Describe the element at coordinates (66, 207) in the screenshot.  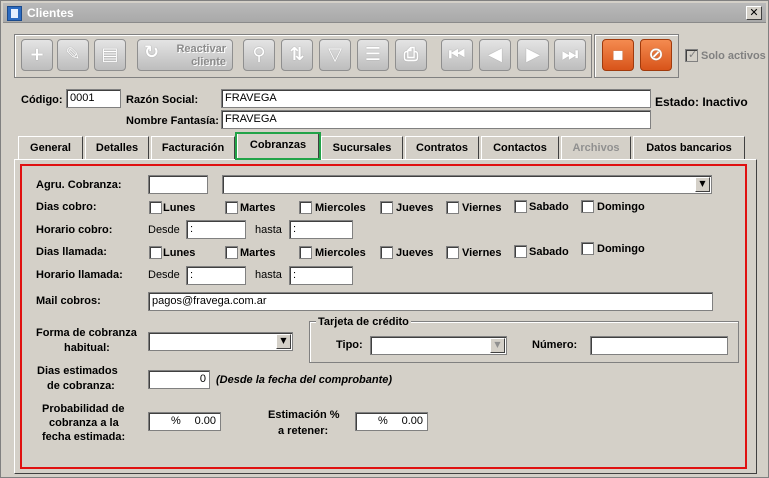
I see `dias-cobro-label: Dias cobro:` at that location.